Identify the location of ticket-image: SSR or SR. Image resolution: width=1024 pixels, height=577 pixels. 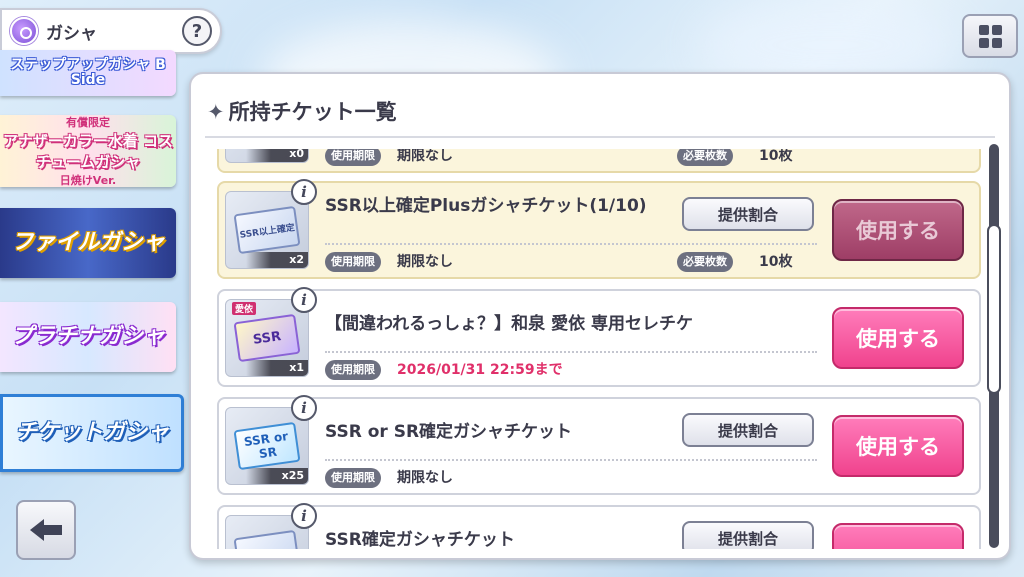
(267, 446).